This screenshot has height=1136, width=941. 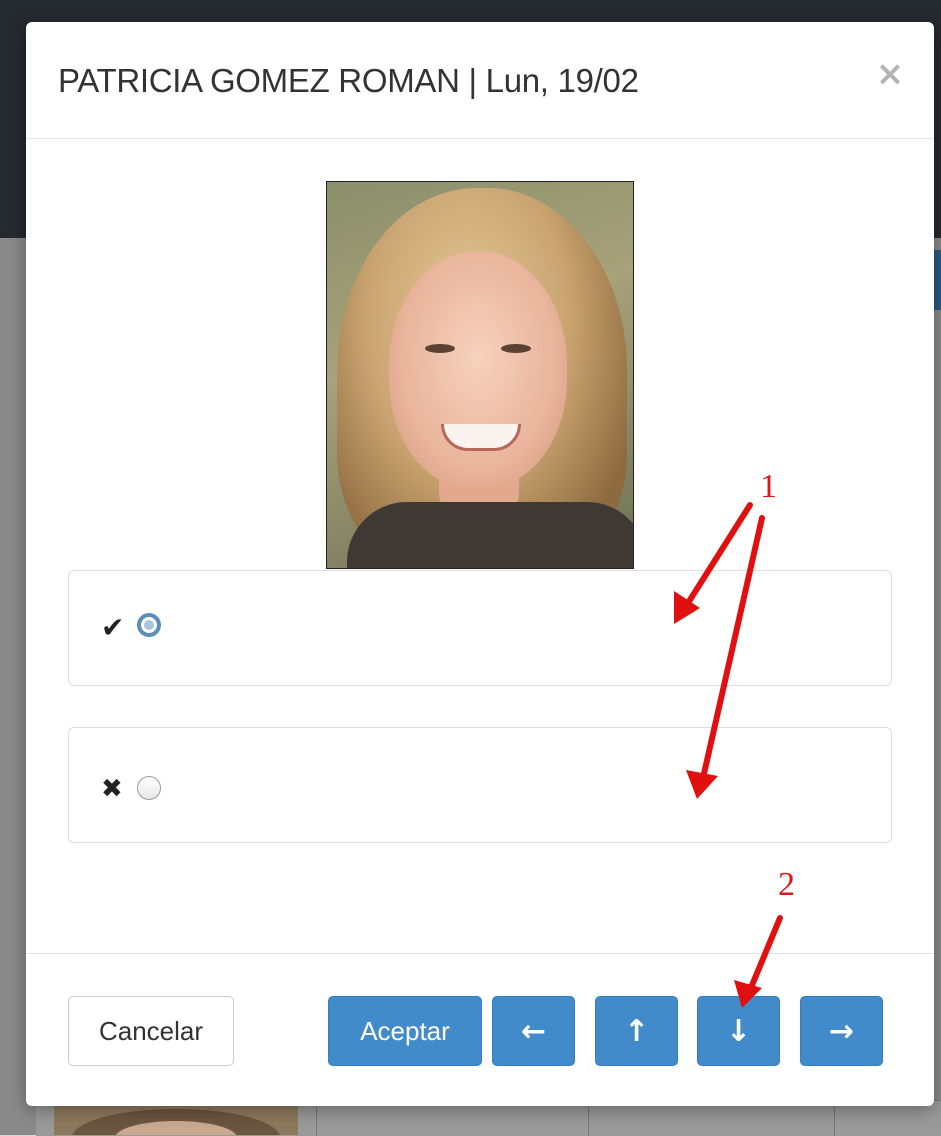 I want to click on present-radio, so click(x=149, y=625).